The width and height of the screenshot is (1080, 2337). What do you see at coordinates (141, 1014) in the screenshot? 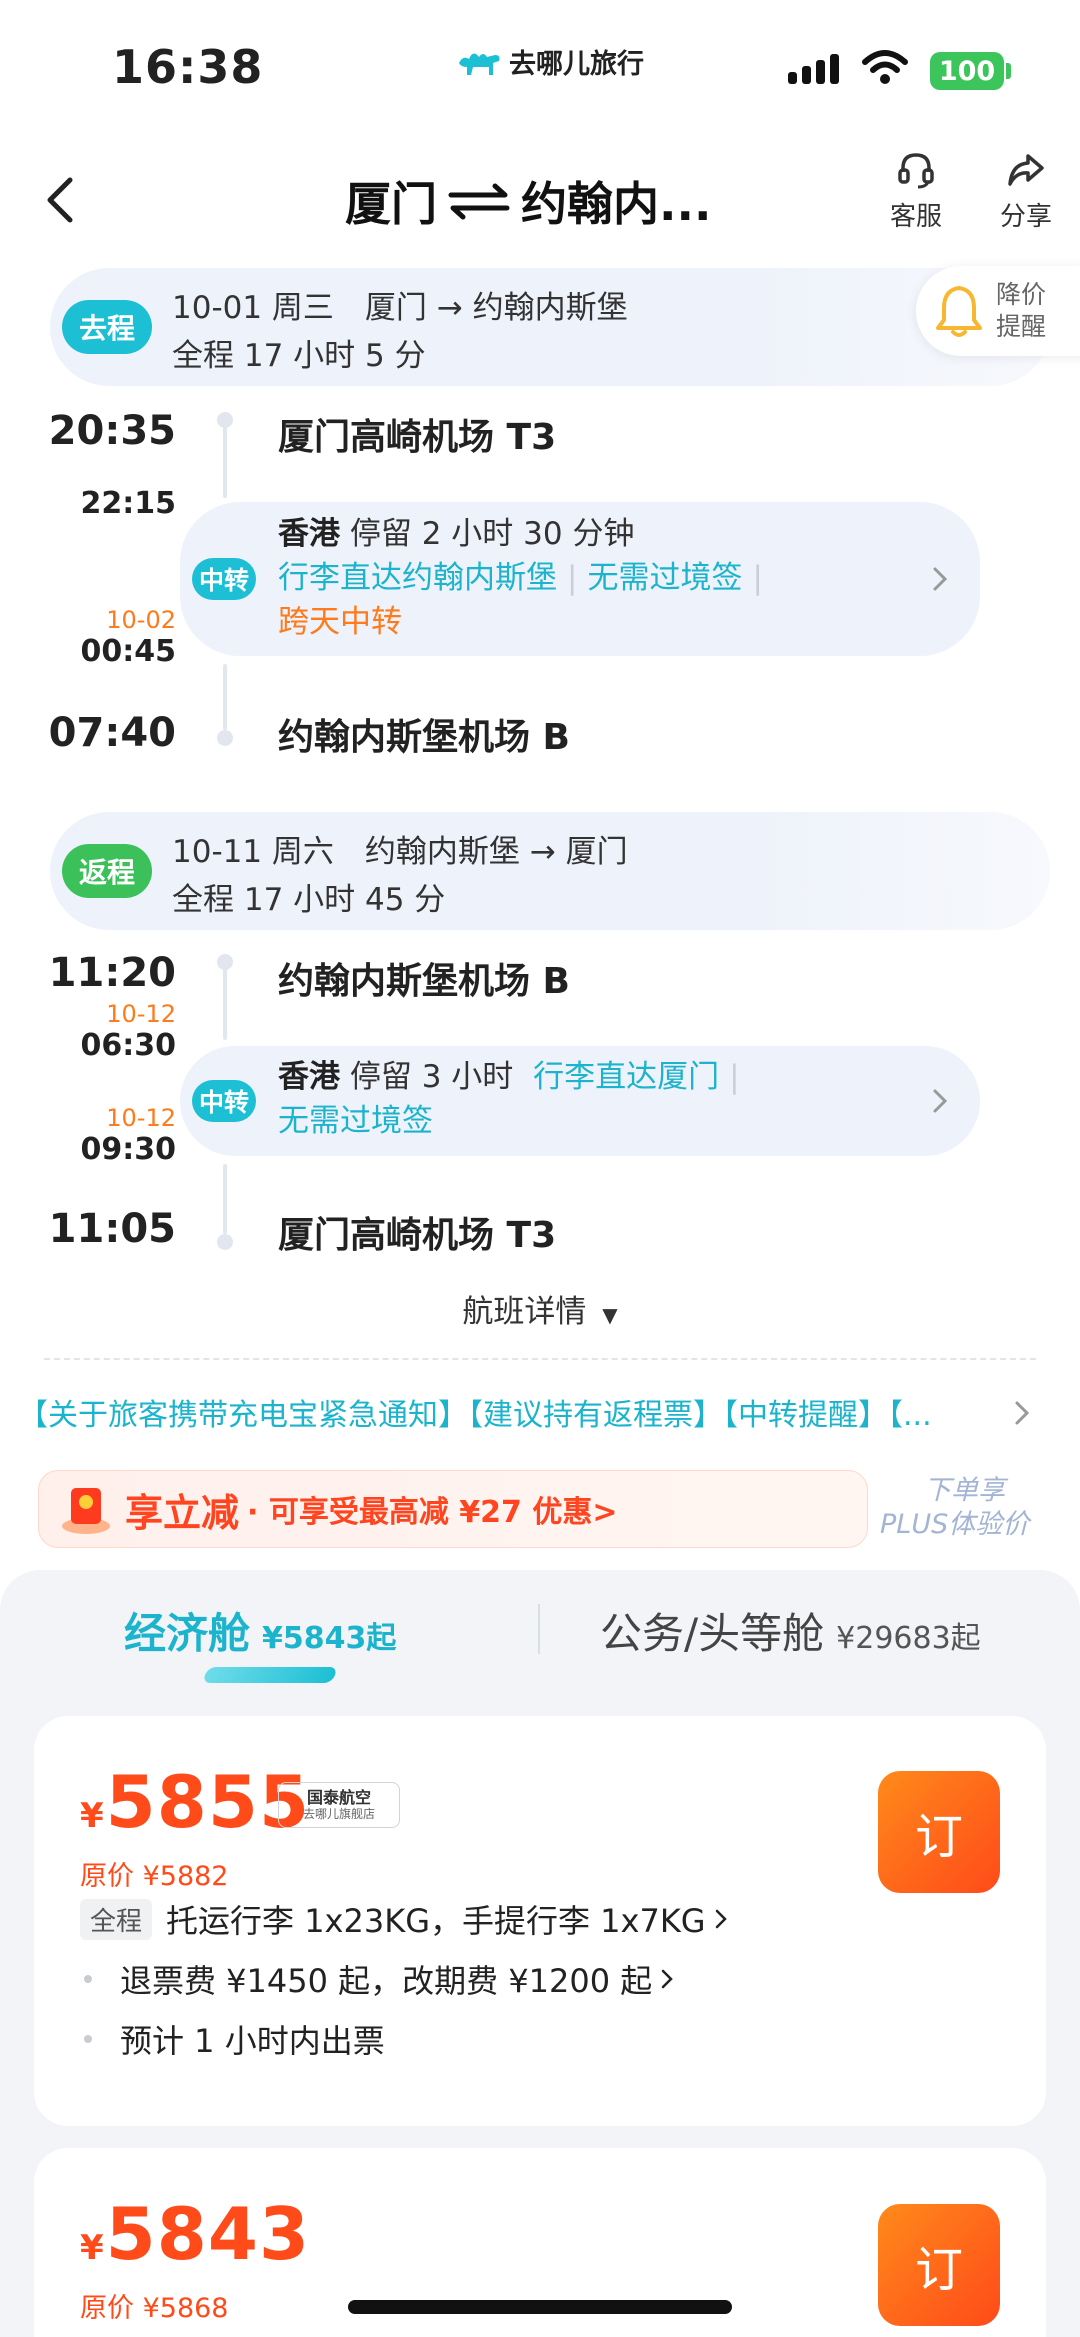
I see `return-transfer-arrive-date: 10-12` at bounding box center [141, 1014].